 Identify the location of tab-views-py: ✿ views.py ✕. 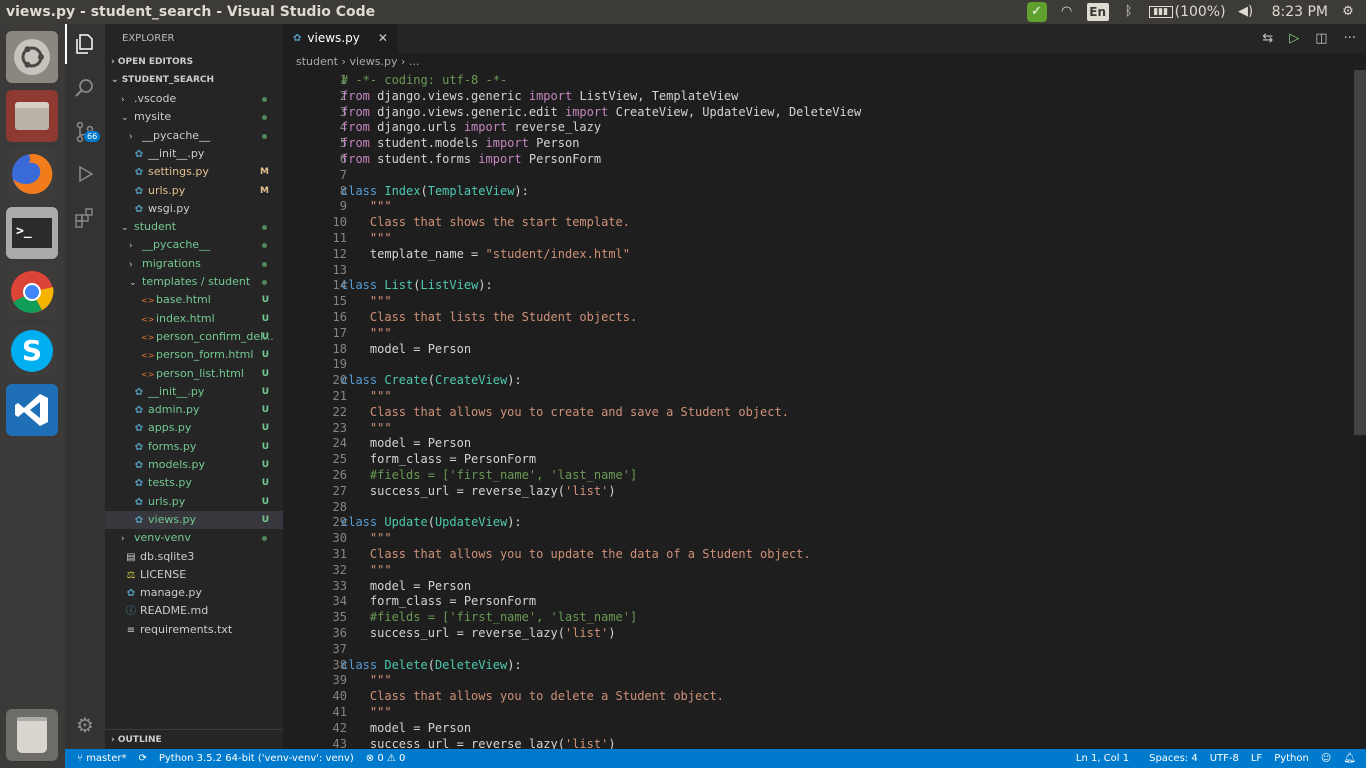
(340, 38).